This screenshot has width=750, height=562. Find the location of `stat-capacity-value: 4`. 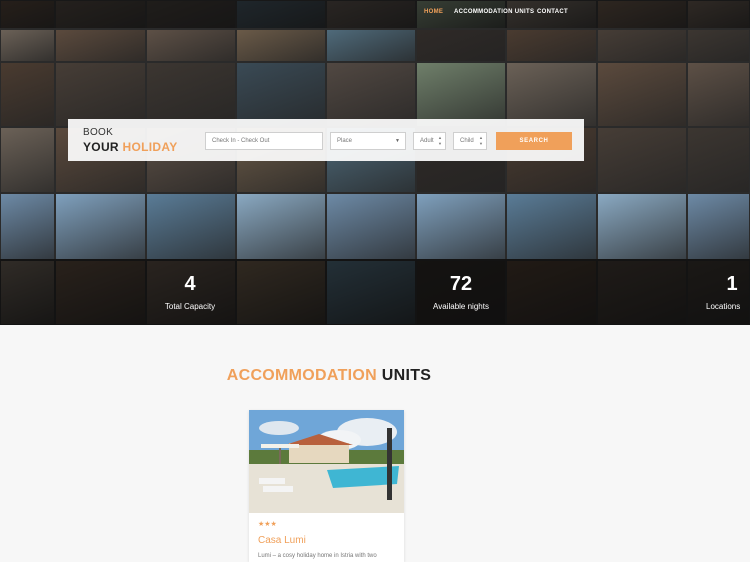

stat-capacity-value: 4 is located at coordinates (190, 284).